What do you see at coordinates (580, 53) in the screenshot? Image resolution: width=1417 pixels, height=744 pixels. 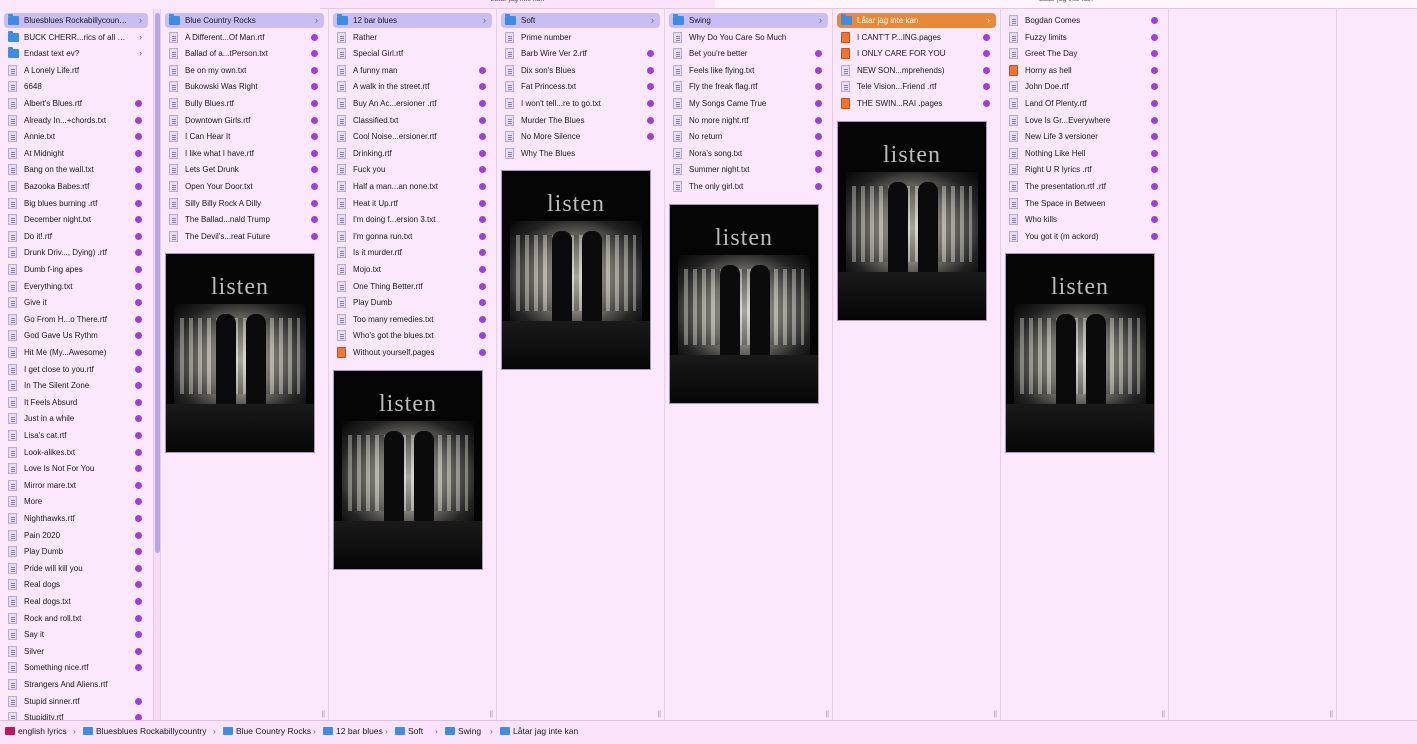 I see `file-row: Barb Wire Ver 2.rtf` at bounding box center [580, 53].